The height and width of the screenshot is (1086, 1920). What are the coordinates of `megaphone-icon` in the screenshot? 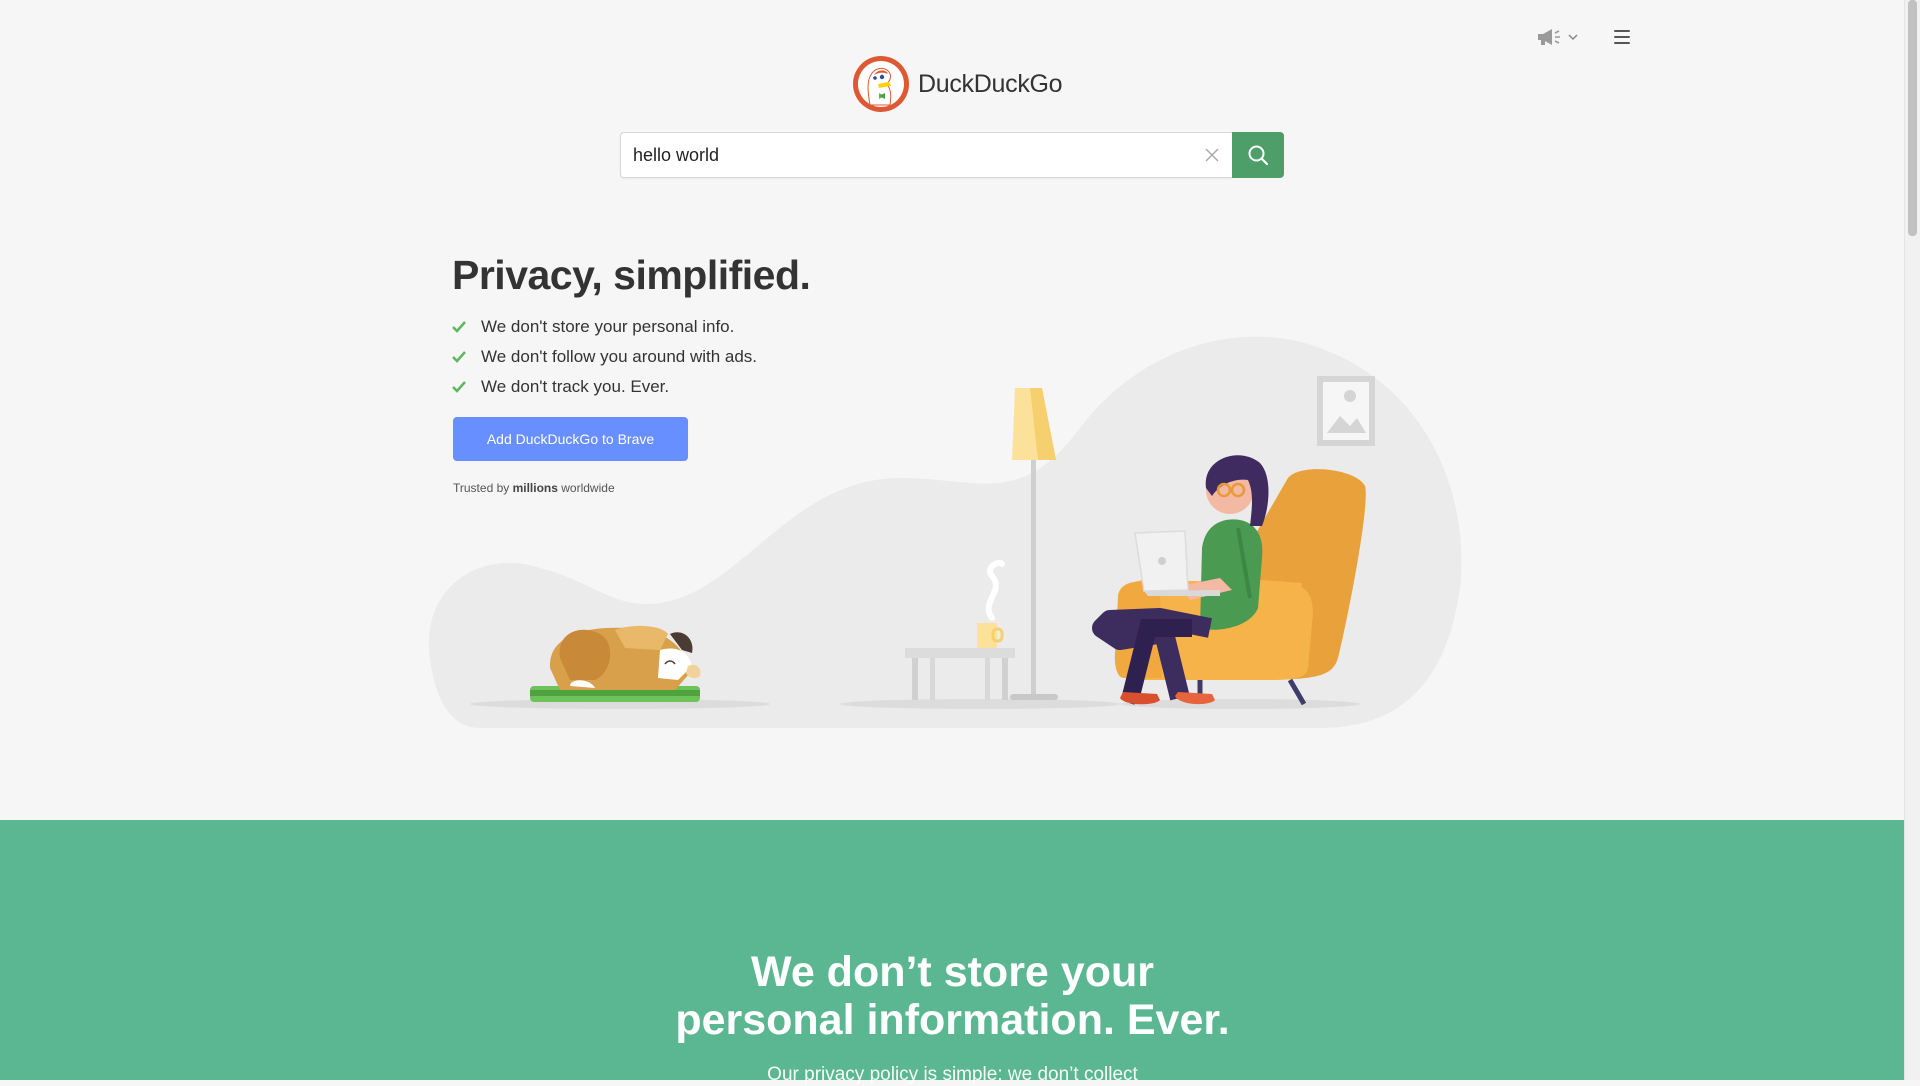 It's located at (1549, 37).